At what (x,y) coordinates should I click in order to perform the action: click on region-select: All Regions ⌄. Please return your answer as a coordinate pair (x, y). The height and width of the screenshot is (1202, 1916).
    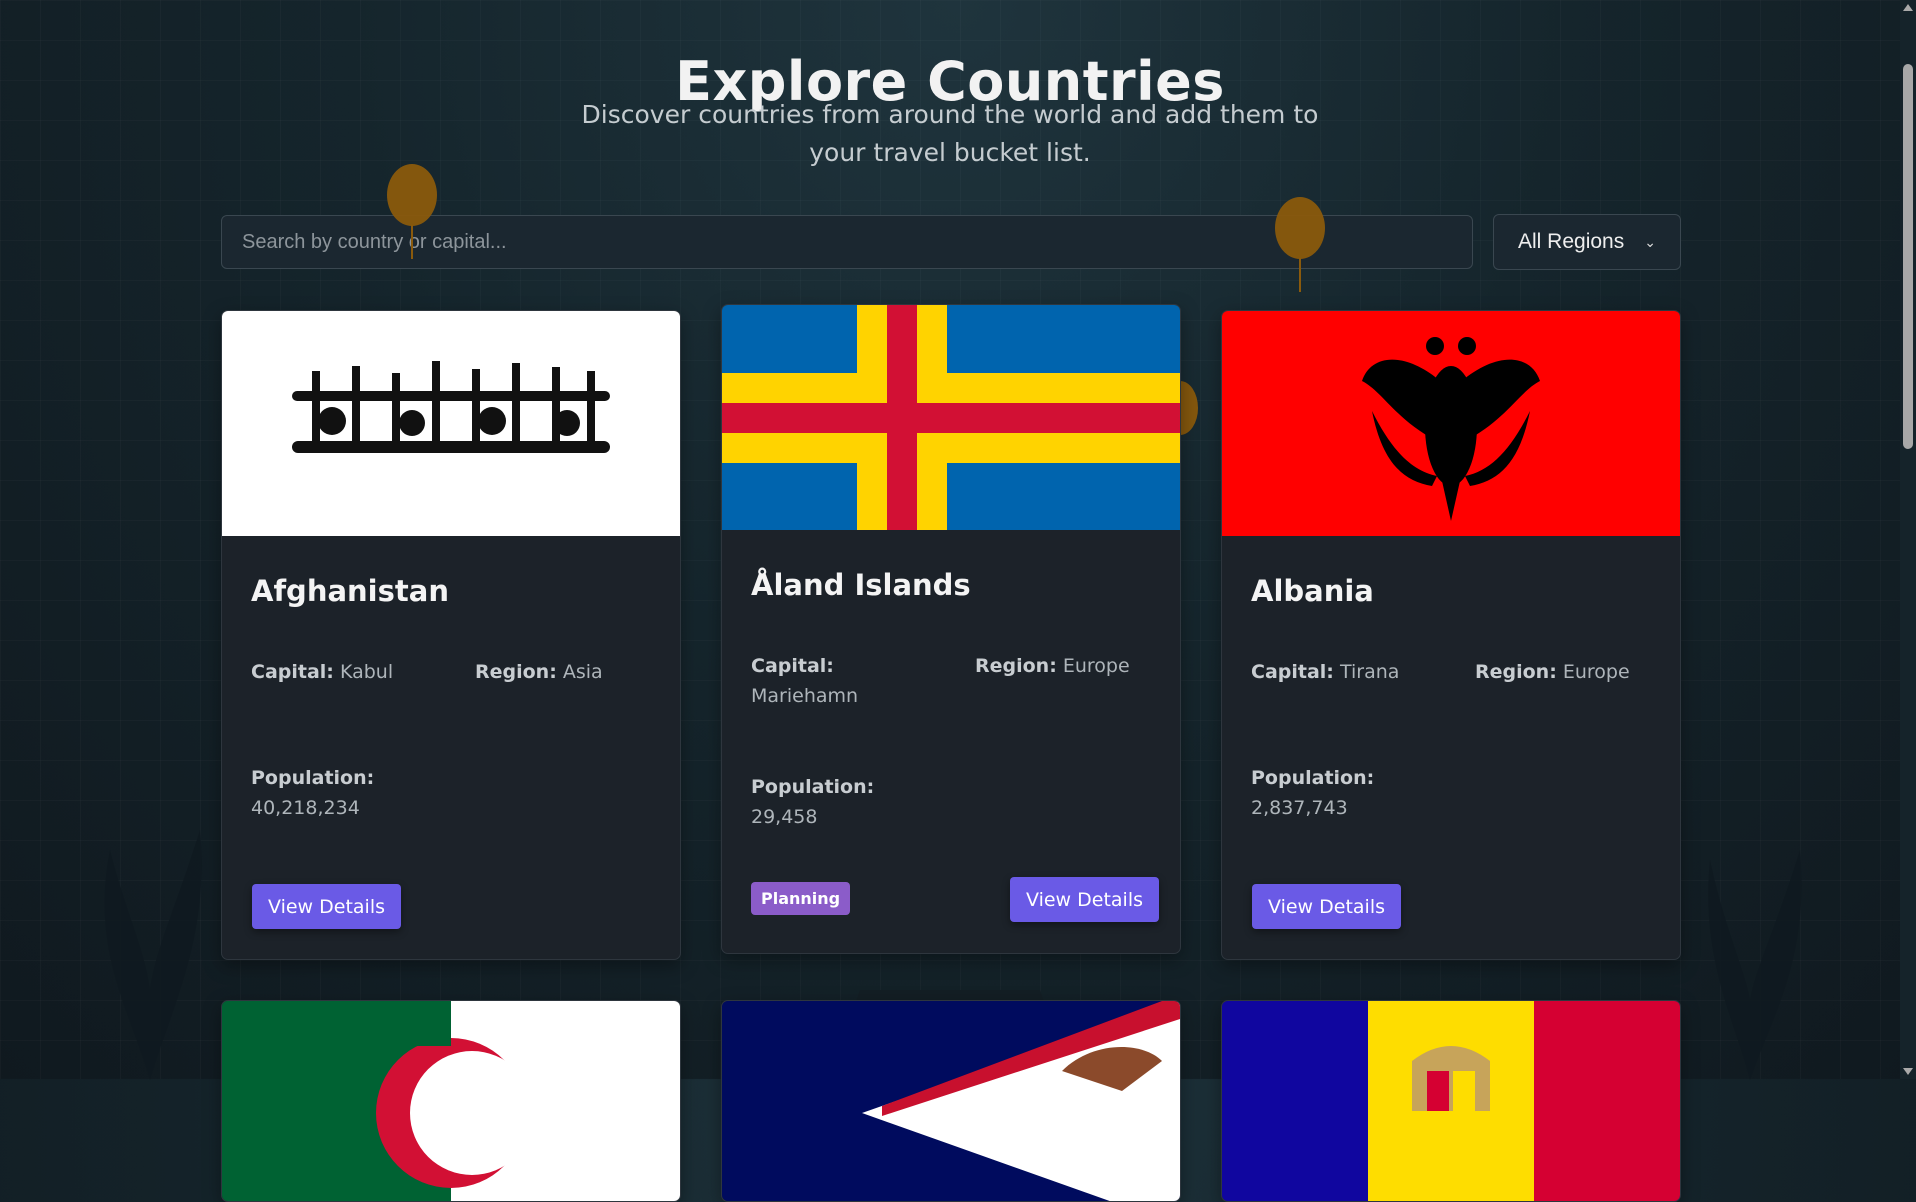
    Looking at the image, I should click on (1587, 242).